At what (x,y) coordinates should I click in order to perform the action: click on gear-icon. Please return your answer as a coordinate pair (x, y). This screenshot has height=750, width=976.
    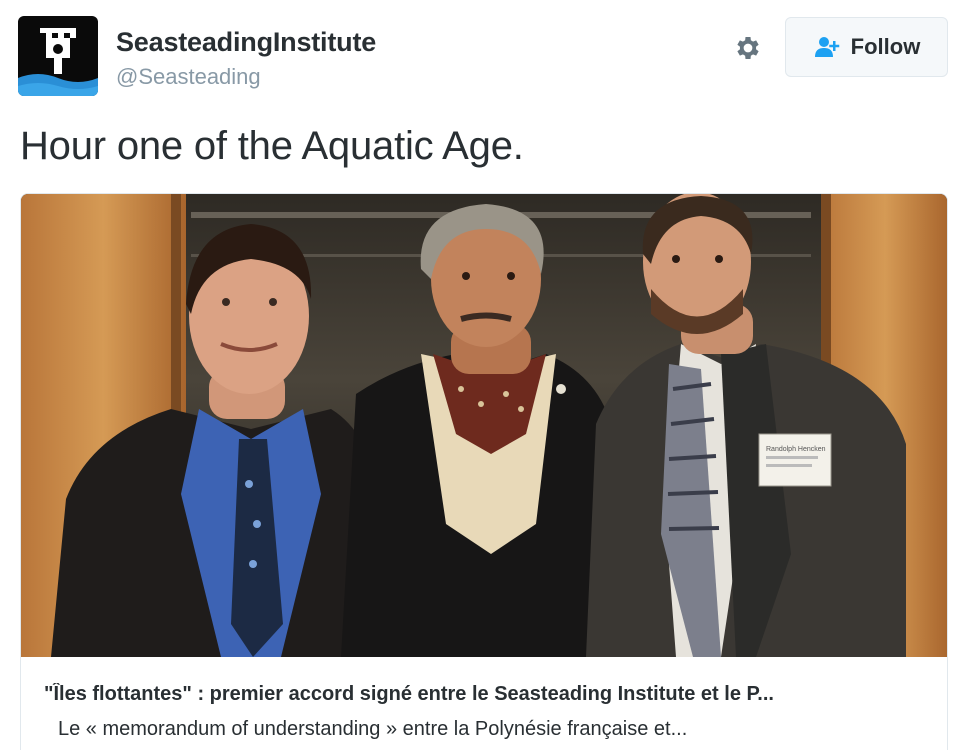
    Looking at the image, I should click on (748, 48).